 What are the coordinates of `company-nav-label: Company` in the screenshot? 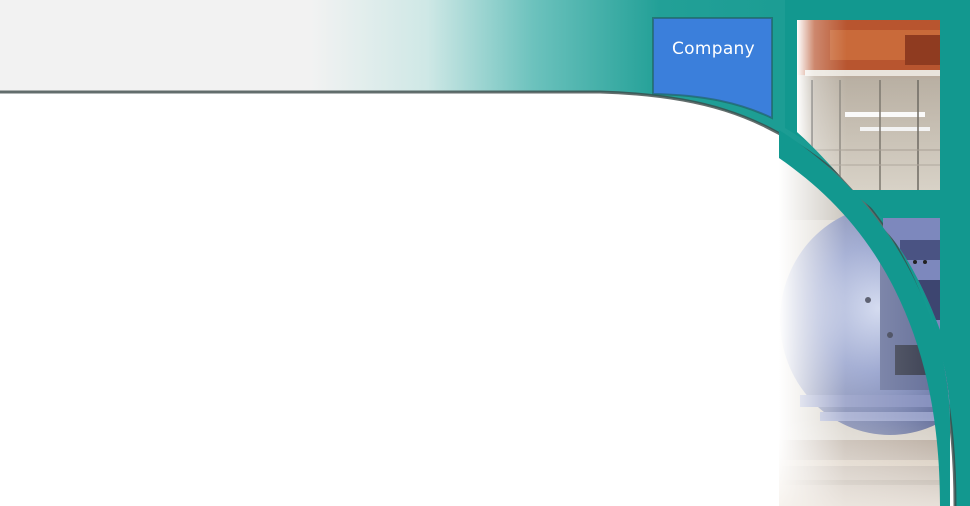 It's located at (713, 49).